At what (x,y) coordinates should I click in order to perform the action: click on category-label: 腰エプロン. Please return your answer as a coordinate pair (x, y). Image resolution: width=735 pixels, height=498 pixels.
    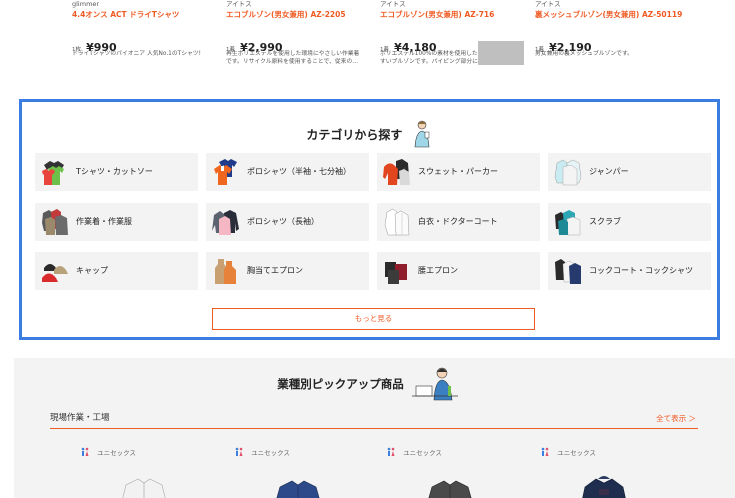
    Looking at the image, I should click on (438, 270).